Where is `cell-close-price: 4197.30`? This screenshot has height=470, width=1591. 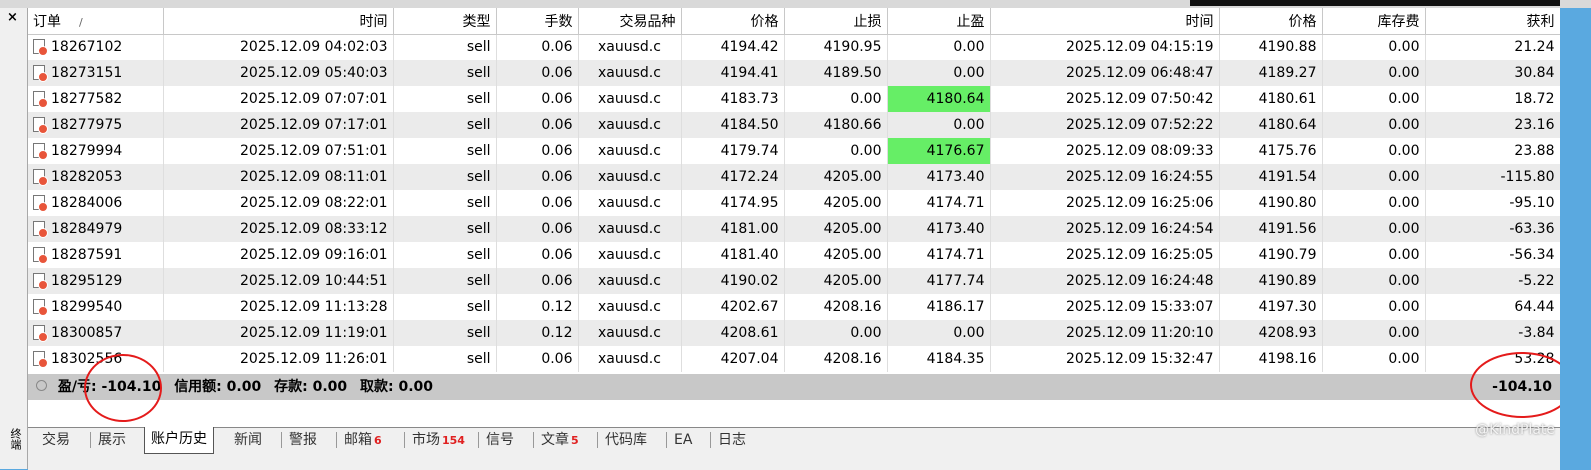
cell-close-price: 4197.30 is located at coordinates (1271, 307).